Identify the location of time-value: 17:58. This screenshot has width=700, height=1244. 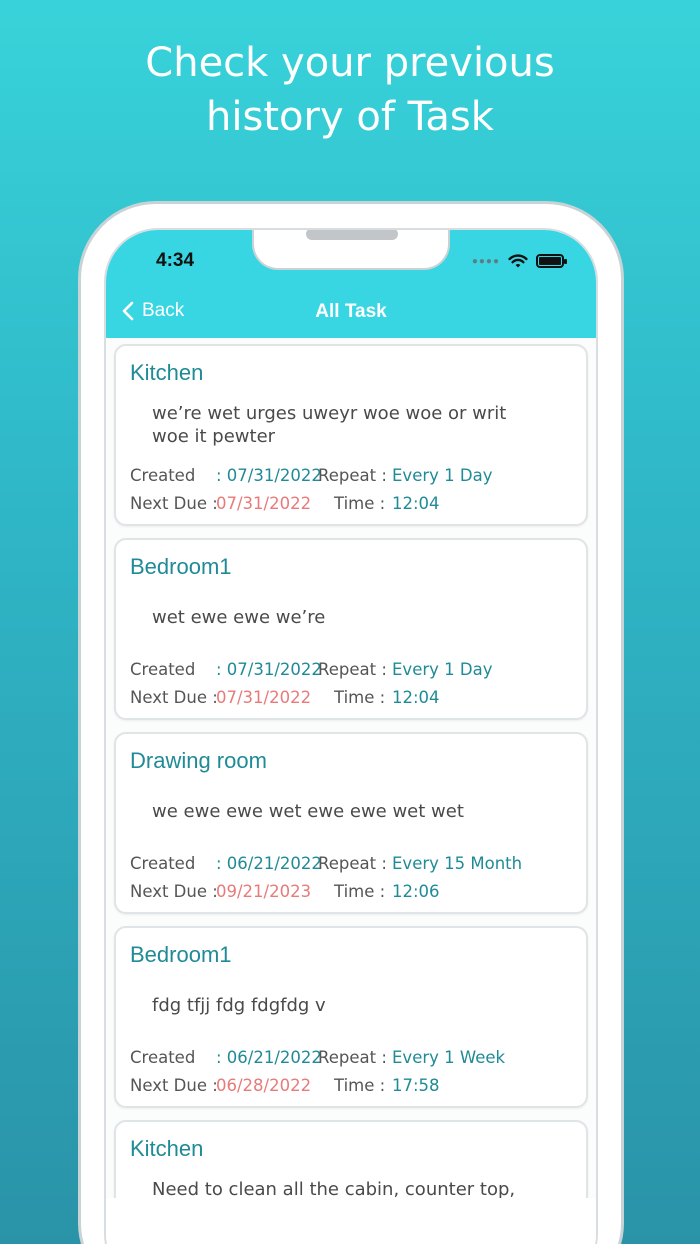
(416, 1085).